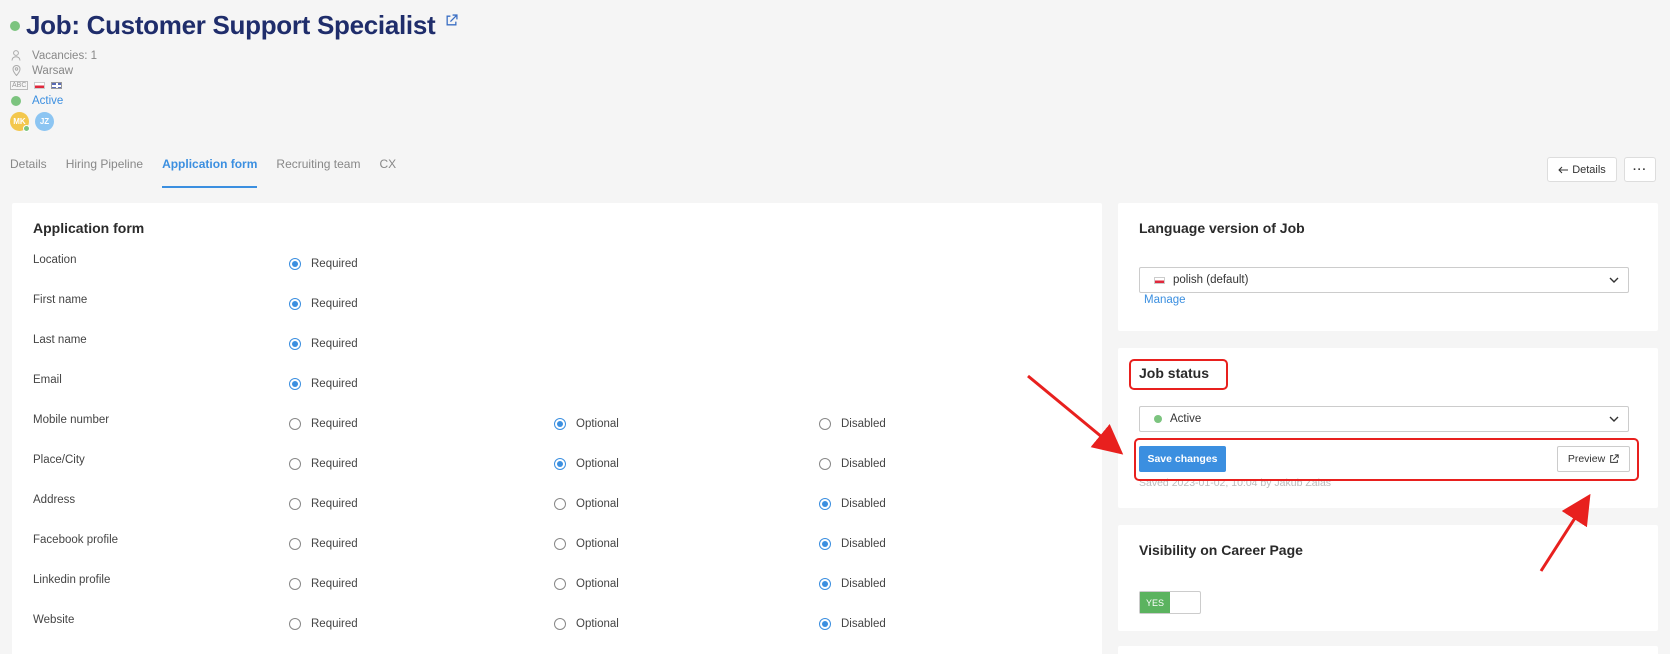 The width and height of the screenshot is (1670, 654). What do you see at coordinates (1565, 532) in the screenshot?
I see `annotation-arrow-right` at bounding box center [1565, 532].